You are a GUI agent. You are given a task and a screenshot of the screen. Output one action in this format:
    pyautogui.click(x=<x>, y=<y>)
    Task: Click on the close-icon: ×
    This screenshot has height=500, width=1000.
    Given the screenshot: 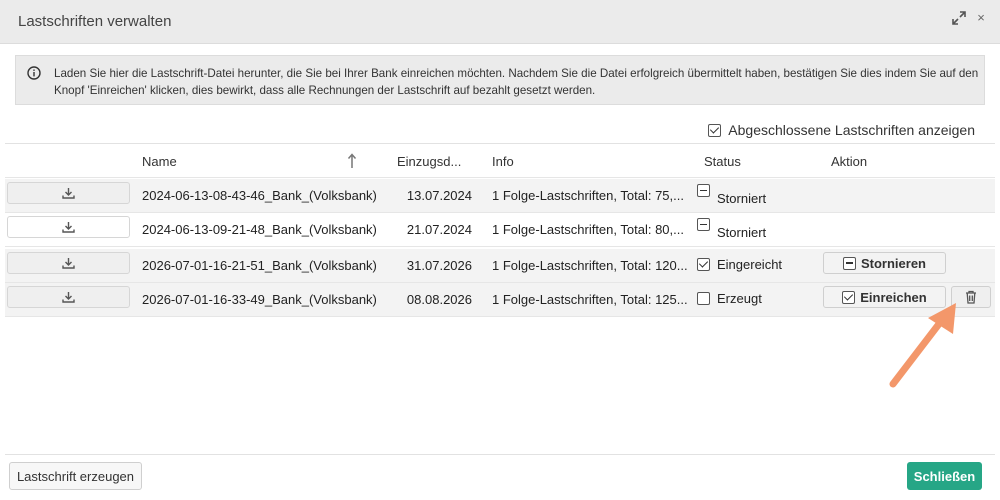 What is the action you would take?
    pyautogui.click(x=981, y=18)
    